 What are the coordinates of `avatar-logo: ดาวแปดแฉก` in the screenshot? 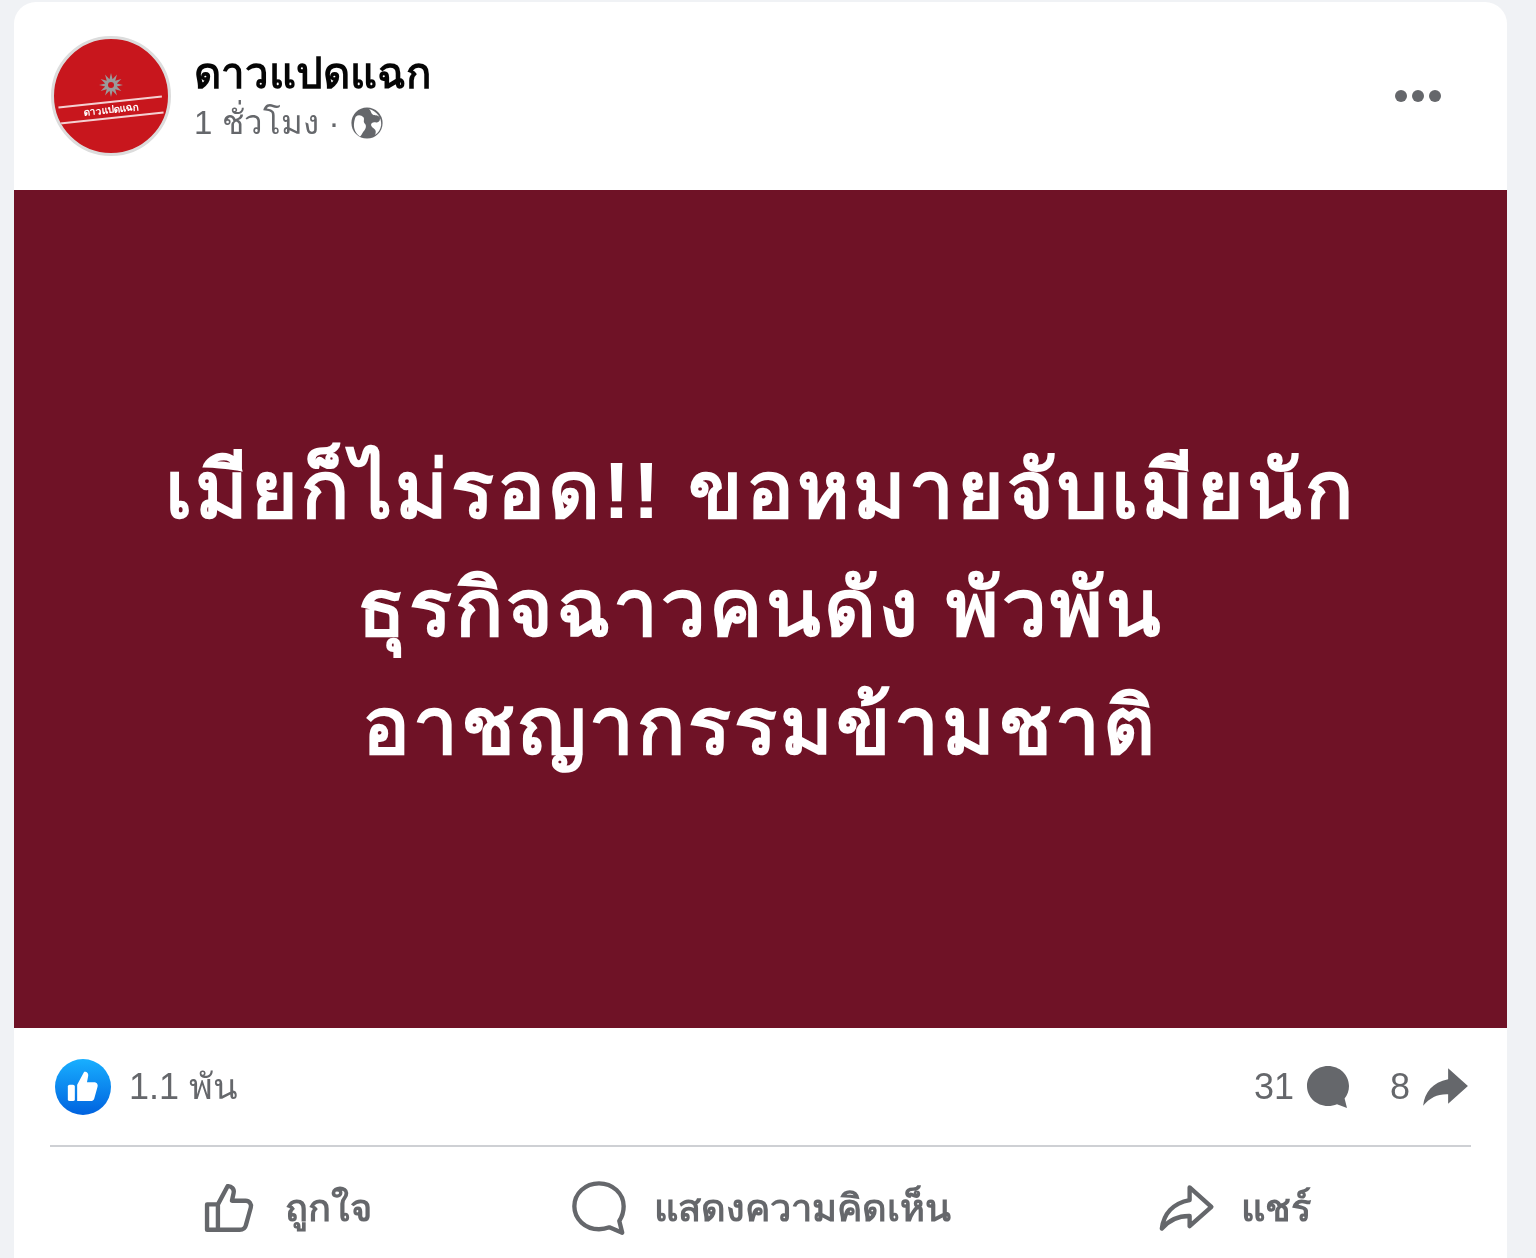 It's located at (111, 96).